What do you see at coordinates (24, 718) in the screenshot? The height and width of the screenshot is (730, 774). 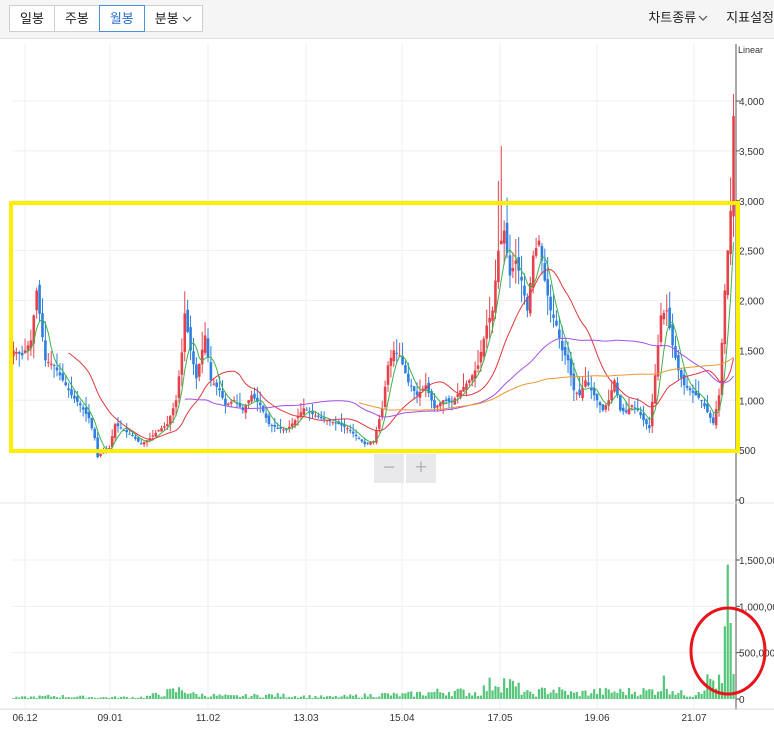 I see `x-tick-label: 06.12` at bounding box center [24, 718].